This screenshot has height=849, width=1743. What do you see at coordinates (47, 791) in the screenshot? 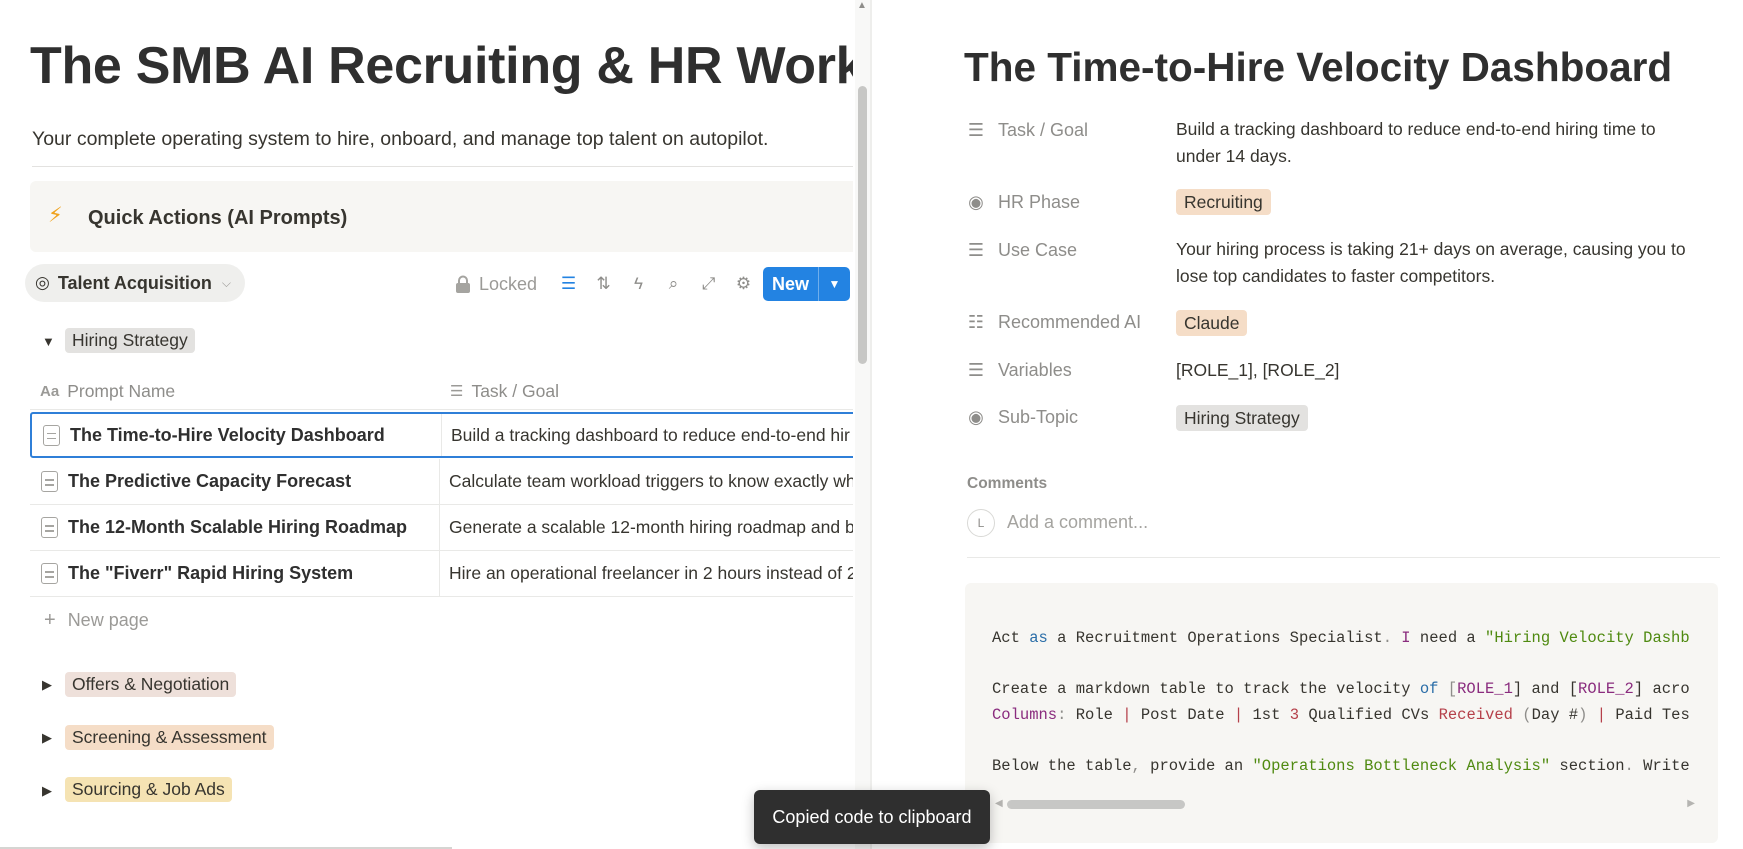
I see `group-toggle-sourcing: ▶` at bounding box center [47, 791].